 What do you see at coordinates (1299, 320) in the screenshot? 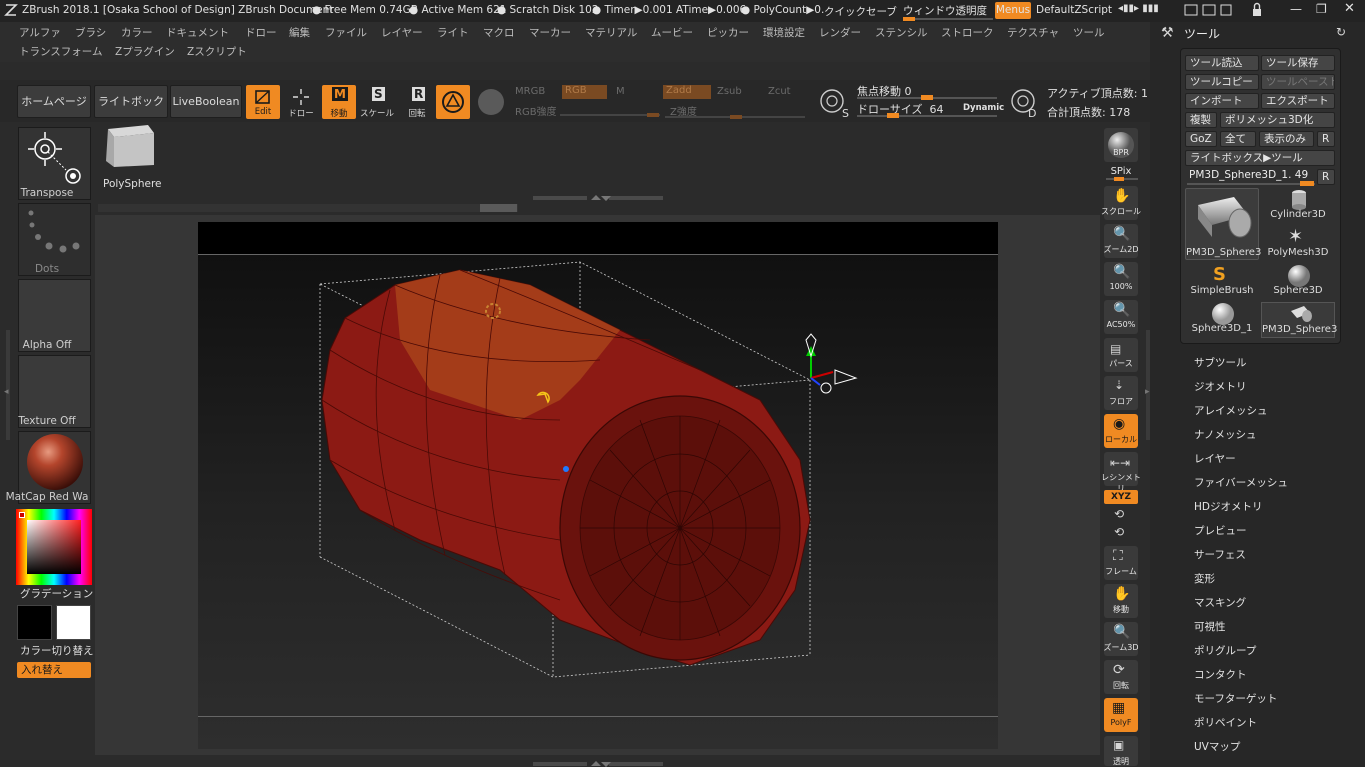
I see `tool-thumb-pm3d-sphere3: PM3D_Sphere3` at bounding box center [1299, 320].